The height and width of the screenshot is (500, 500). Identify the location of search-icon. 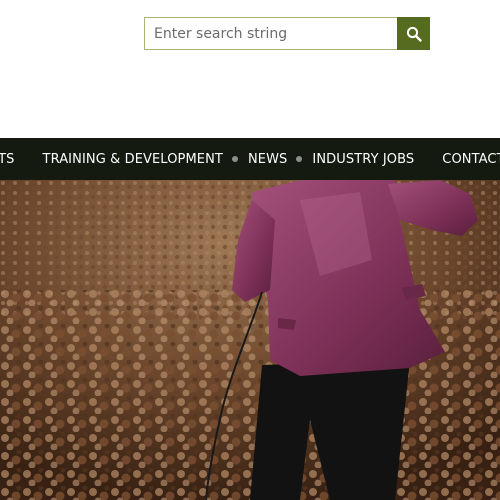
(414, 34).